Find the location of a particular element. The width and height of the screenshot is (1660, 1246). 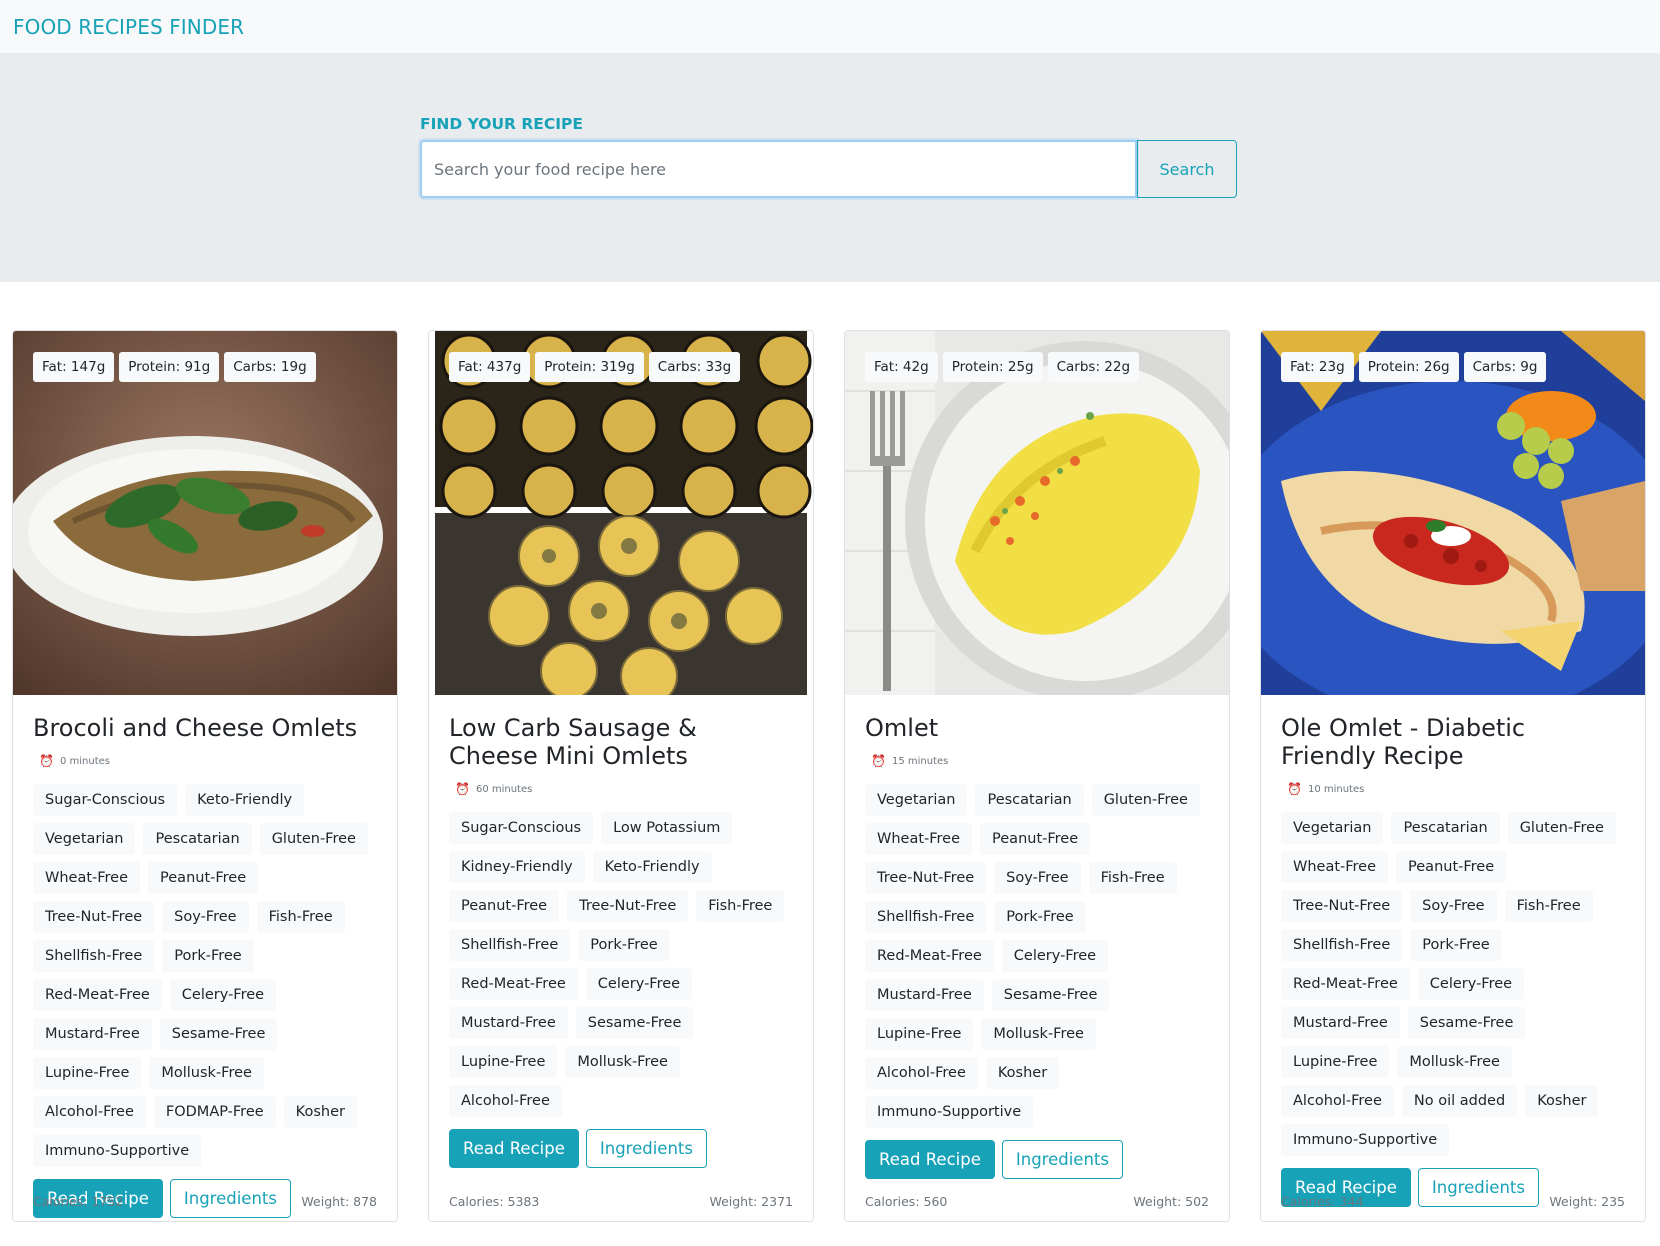

cook-time-text: 15 minutes is located at coordinates (920, 761).